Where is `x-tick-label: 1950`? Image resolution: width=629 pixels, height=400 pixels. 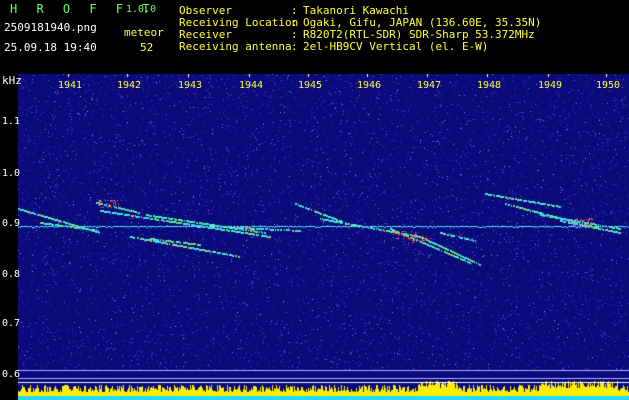 x-tick-label: 1950 is located at coordinates (608, 85).